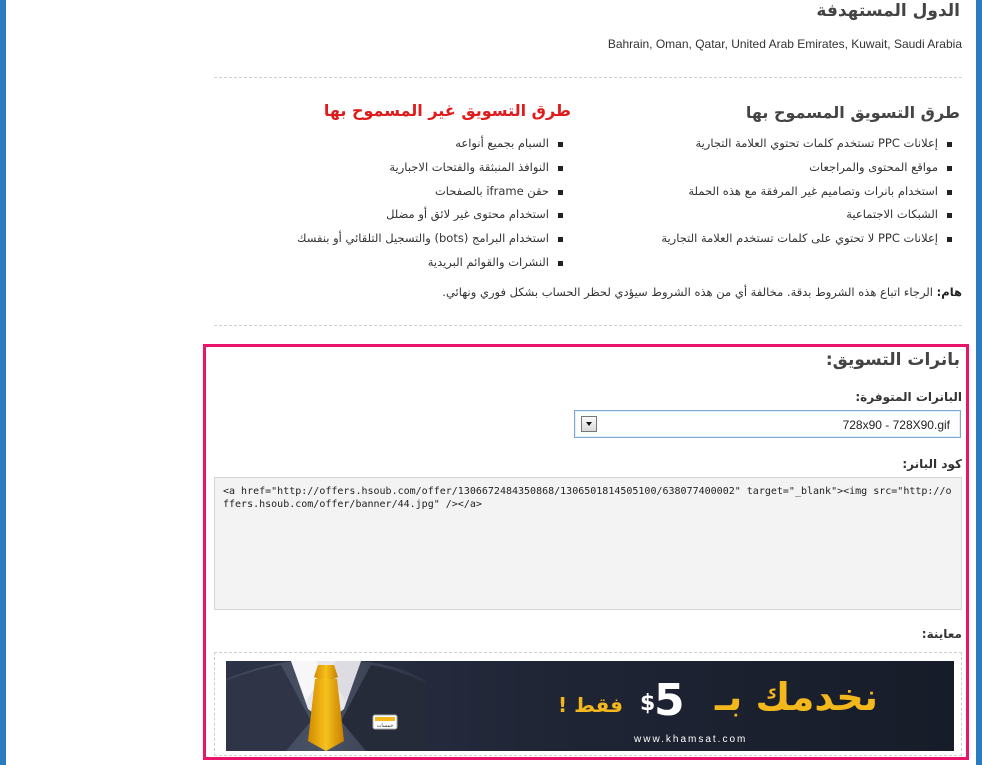 This screenshot has height=765, width=982. Describe the element at coordinates (888, 11) in the screenshot. I see `target-countries-title: الدول المستهدفة` at that location.